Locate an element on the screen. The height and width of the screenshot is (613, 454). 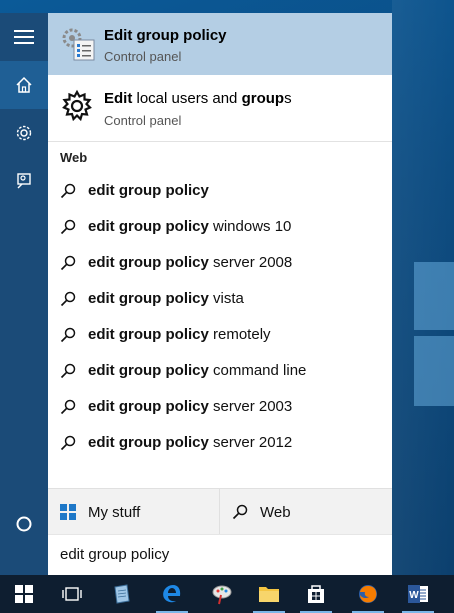
web-suggestion: edit group policy is located at coordinates (220, 191).